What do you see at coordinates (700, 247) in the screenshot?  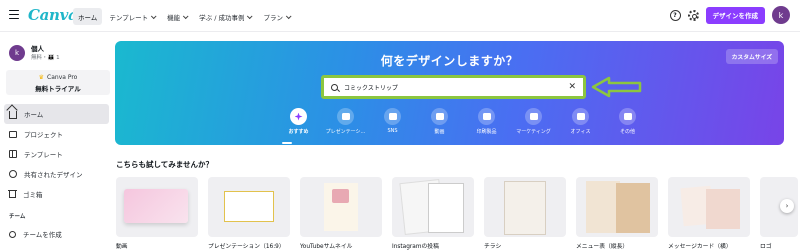 I see `card-label: メッセージカード（横）` at bounding box center [700, 247].